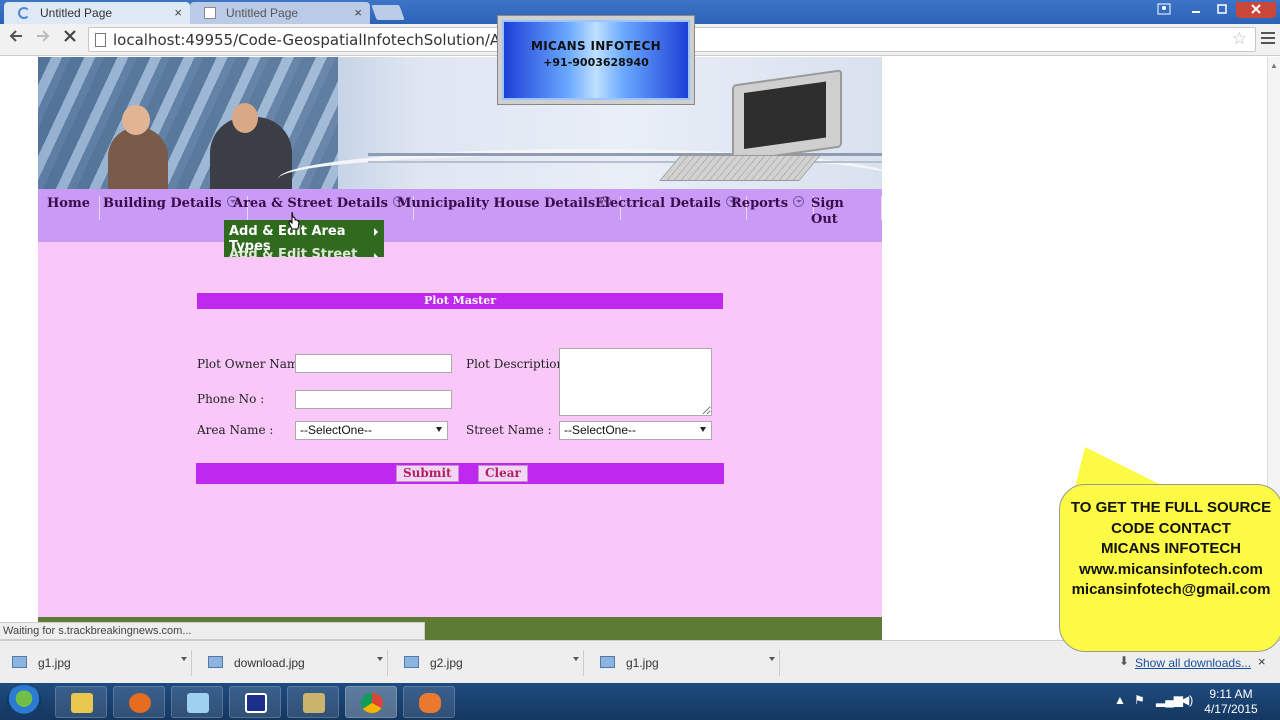  Describe the element at coordinates (787, 116) in the screenshot. I see `computer-monitor-image` at that location.